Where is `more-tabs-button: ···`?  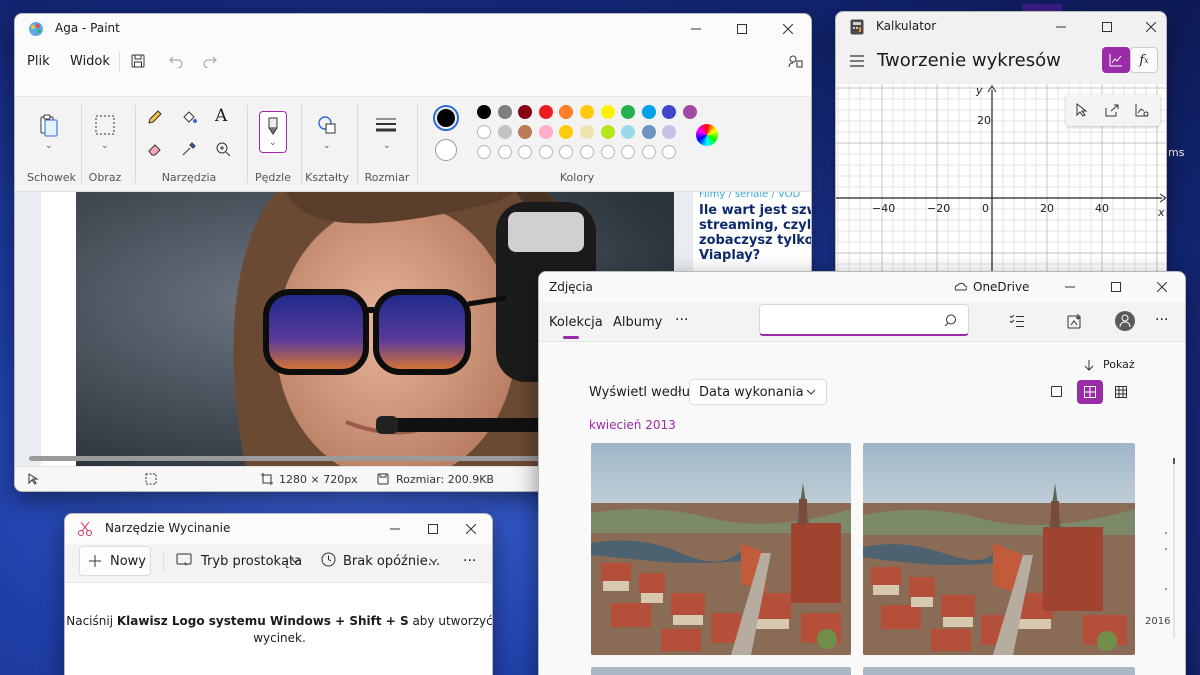
more-tabs-button: ··· is located at coordinates (681, 320).